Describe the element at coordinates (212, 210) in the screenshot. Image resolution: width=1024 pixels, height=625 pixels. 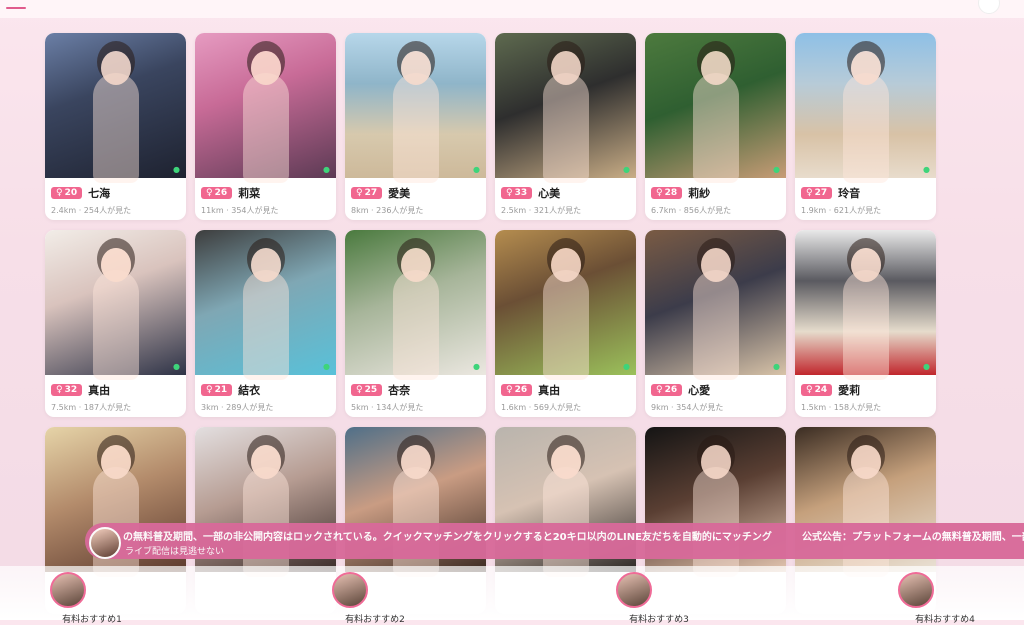
I see `distance: 11km` at that location.